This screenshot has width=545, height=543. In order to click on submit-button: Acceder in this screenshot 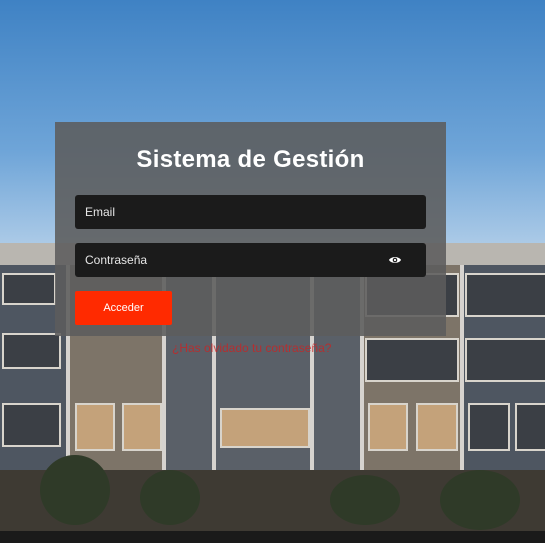, I will do `click(123, 308)`.